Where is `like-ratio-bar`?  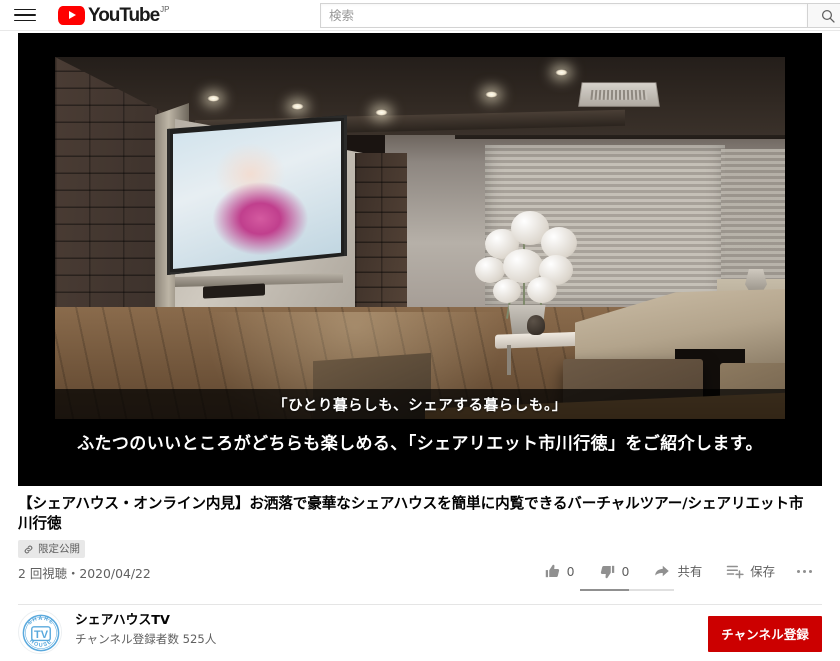
like-ratio-bar is located at coordinates (627, 590).